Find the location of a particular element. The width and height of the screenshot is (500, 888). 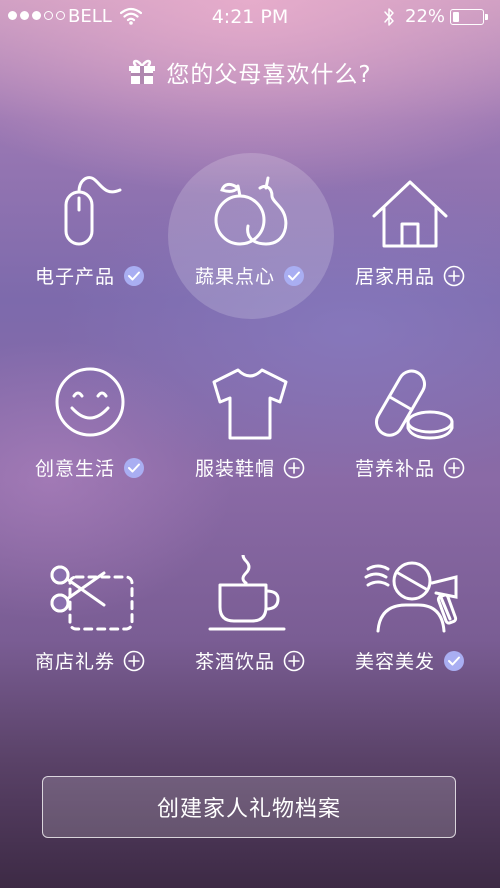

bluetooth-icon is located at coordinates (389, 17).